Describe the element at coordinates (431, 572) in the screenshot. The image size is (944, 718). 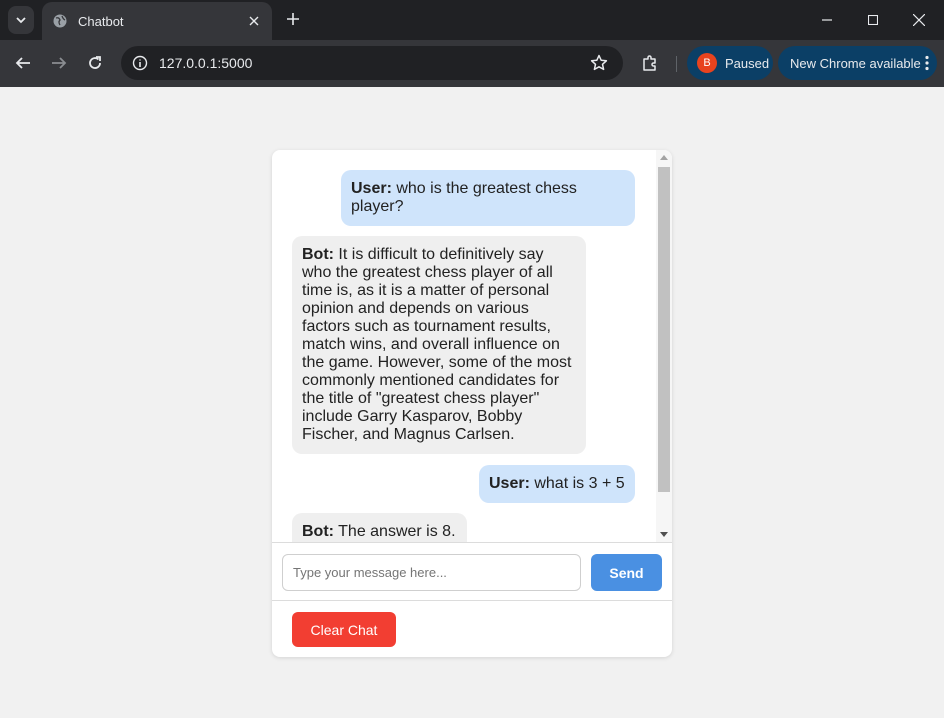
I see `message-input` at that location.